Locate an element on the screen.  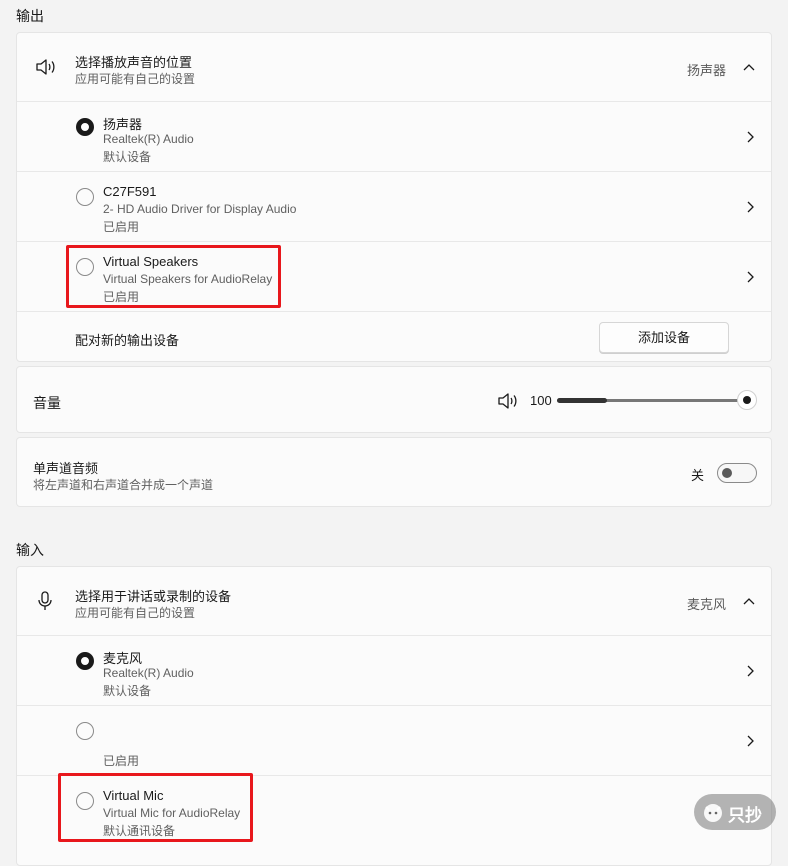
add-device-button: 添加设备 is located at coordinates (664, 337).